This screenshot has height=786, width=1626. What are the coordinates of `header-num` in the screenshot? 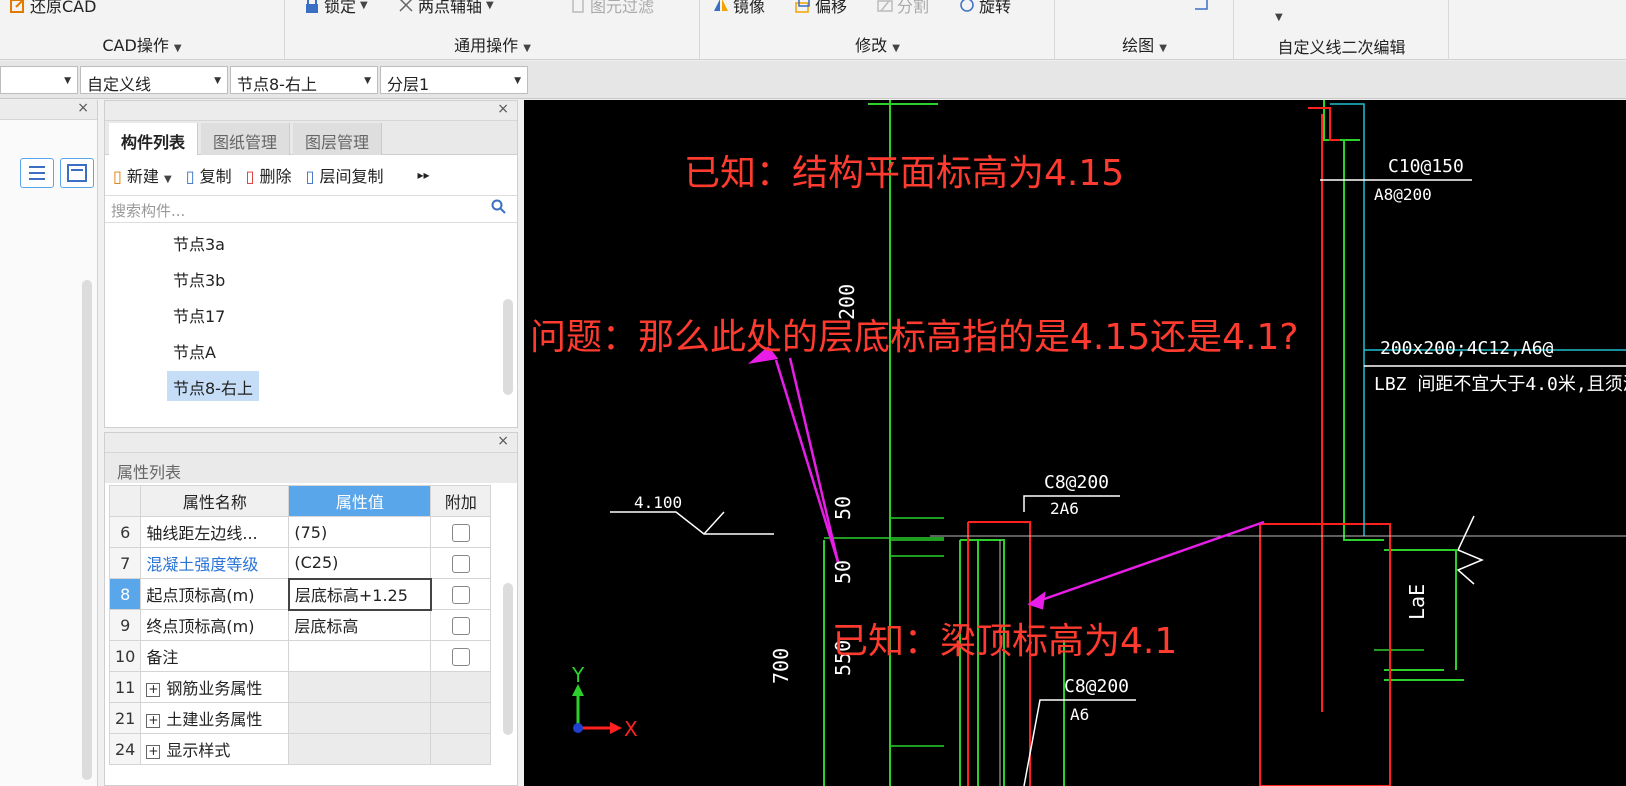 It's located at (125, 501).